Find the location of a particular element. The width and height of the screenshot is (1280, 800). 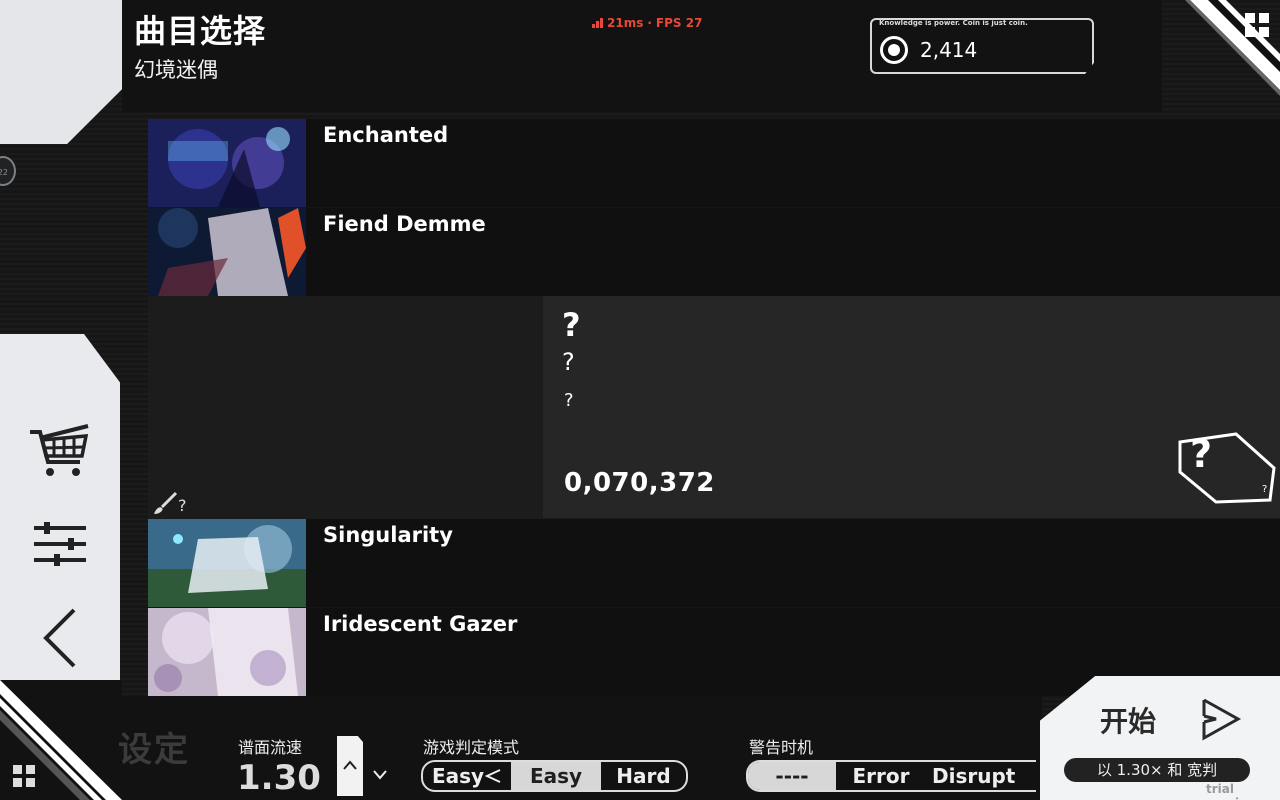

judge-option-easy-left: Easy is located at coordinates (467, 776).